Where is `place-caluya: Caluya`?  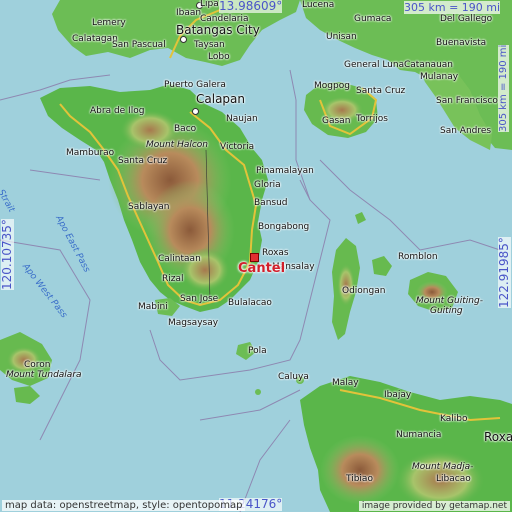 place-caluya: Caluya is located at coordinates (293, 377).